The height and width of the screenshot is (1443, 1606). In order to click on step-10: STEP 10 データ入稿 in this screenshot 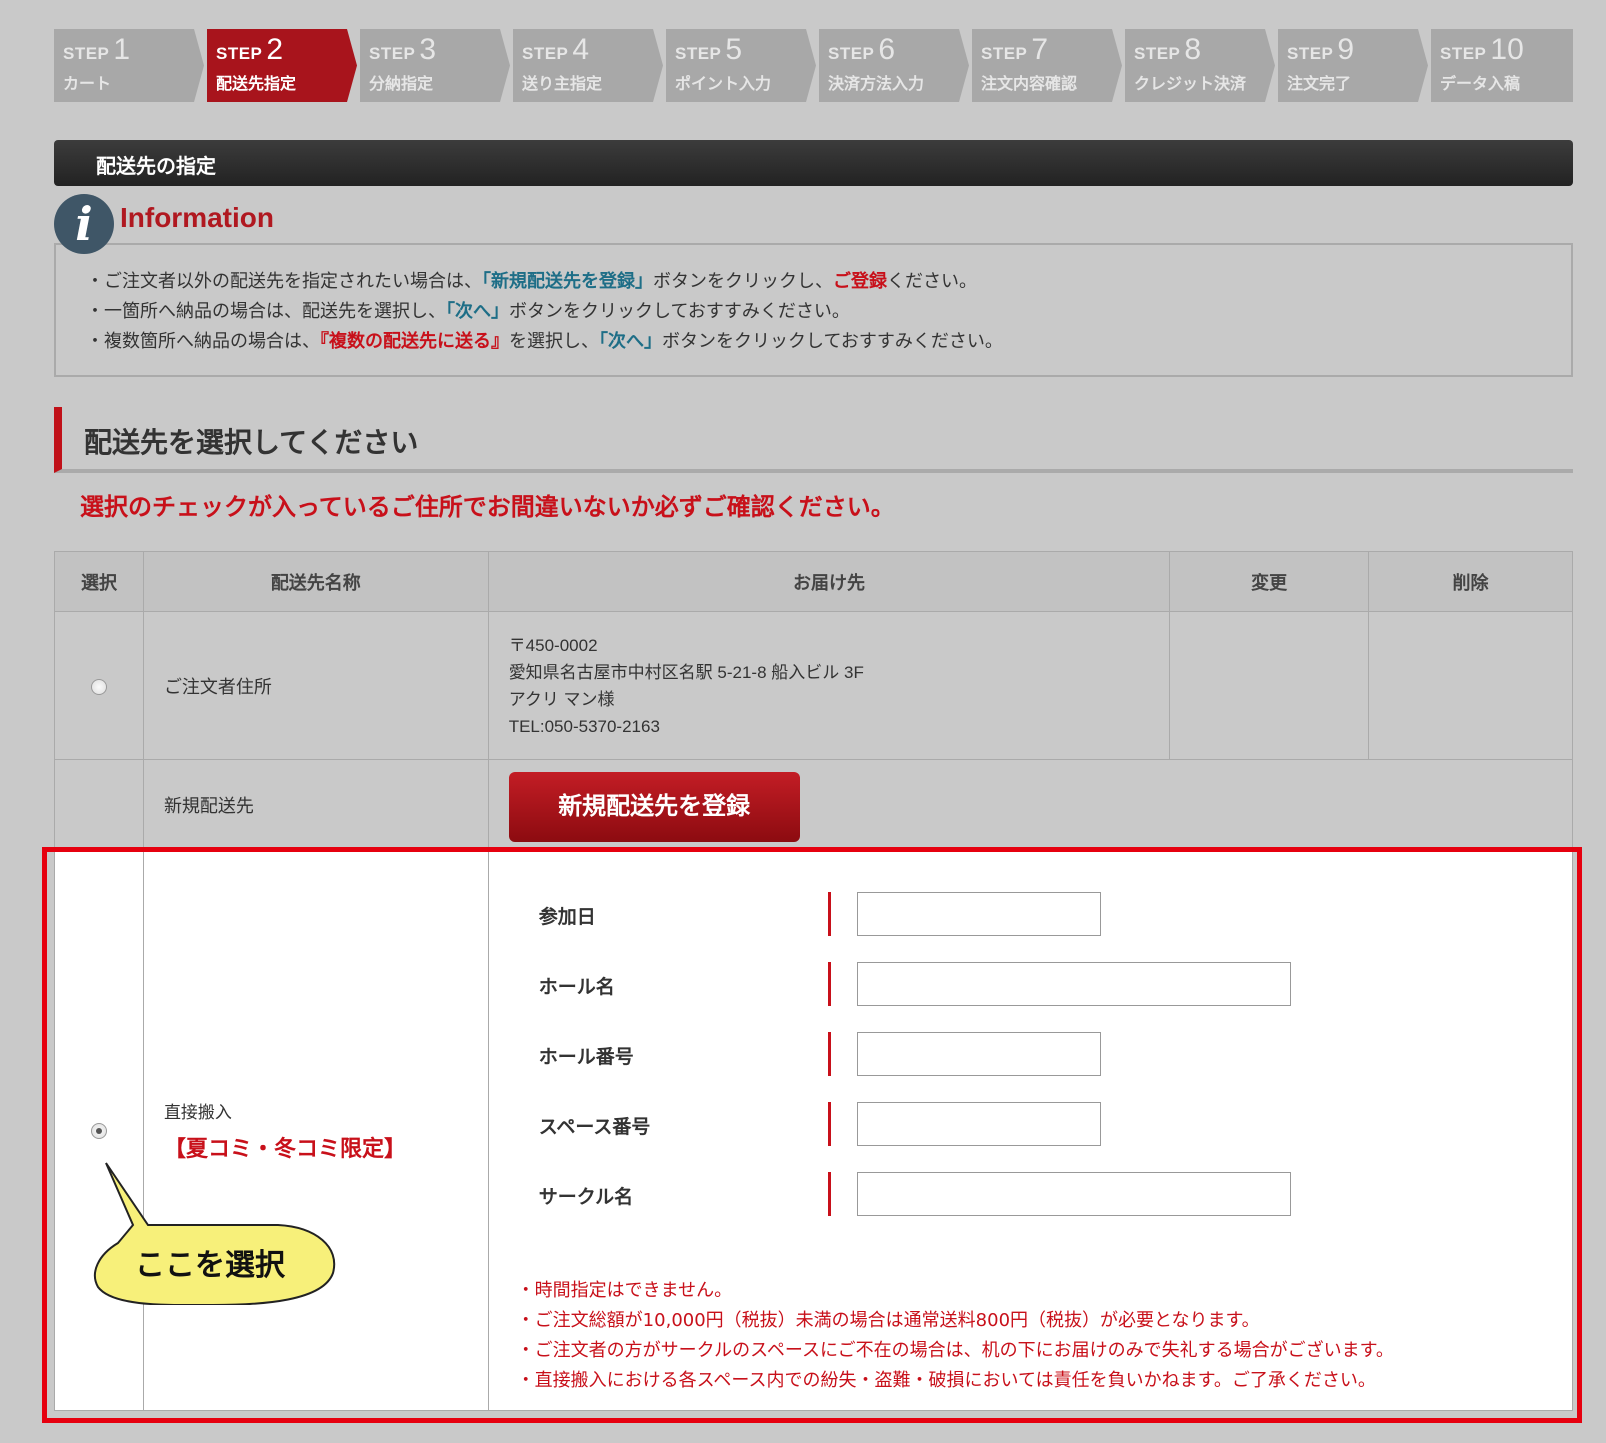, I will do `click(1502, 65)`.